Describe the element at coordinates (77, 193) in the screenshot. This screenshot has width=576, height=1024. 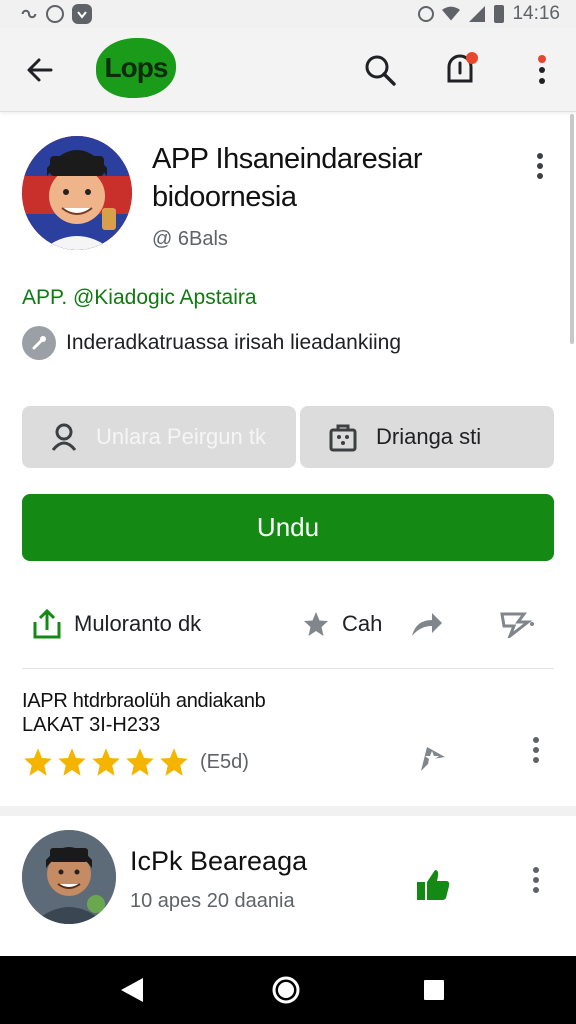
I see `app-avatar` at that location.